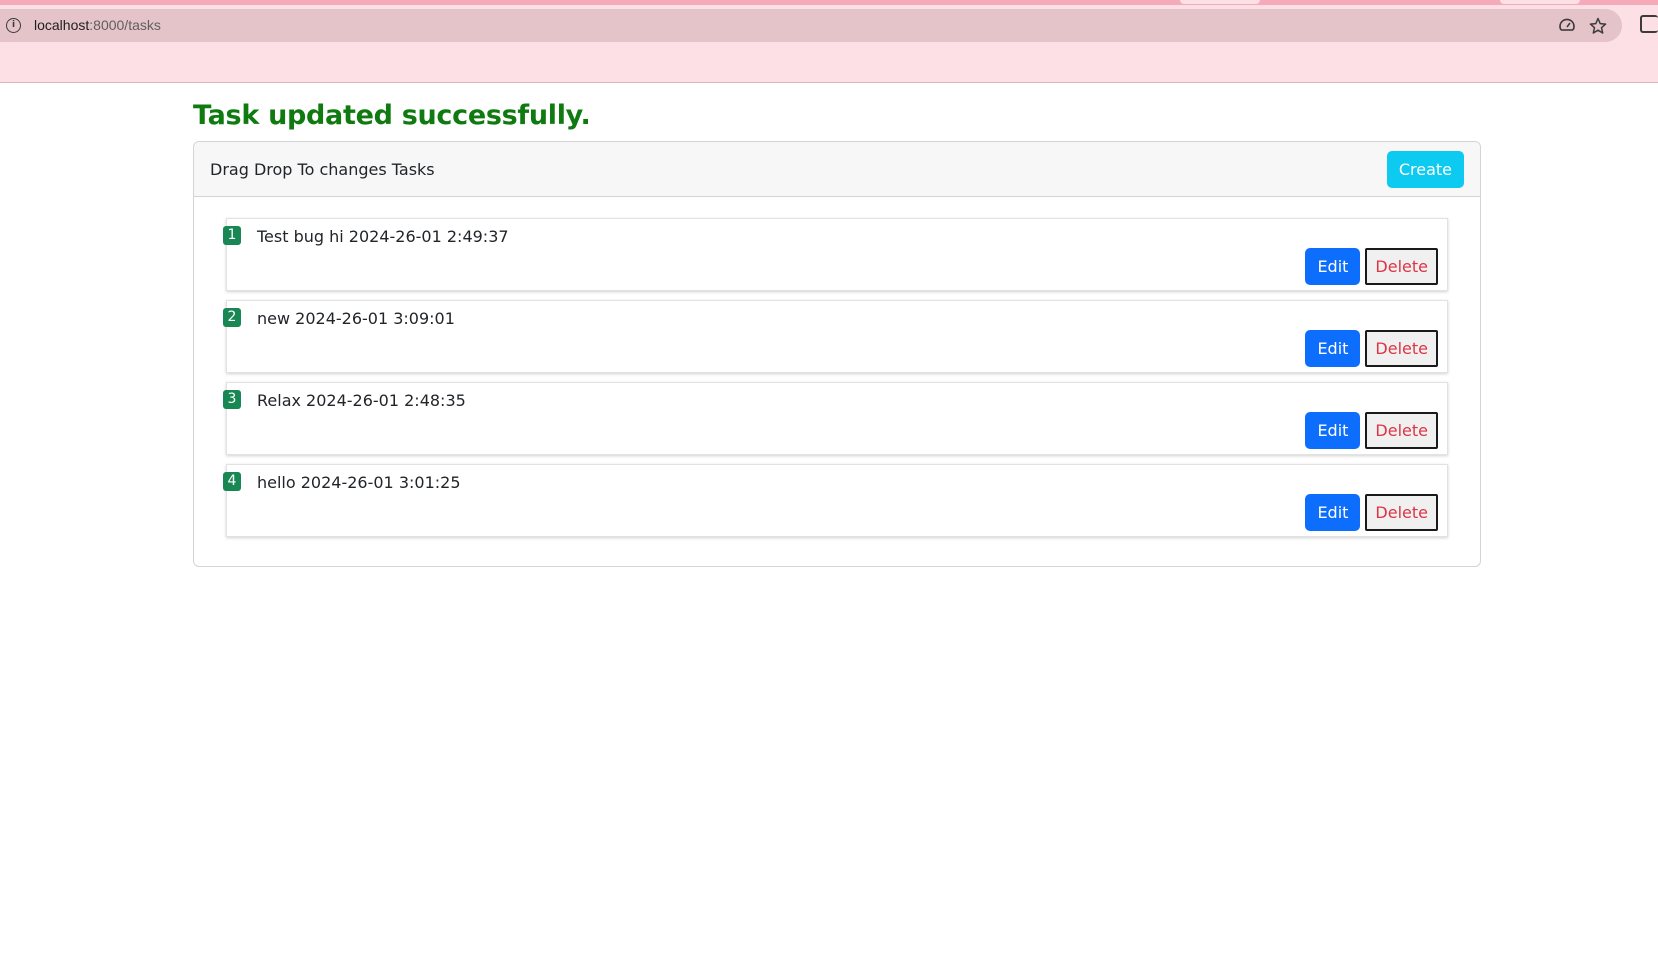  What do you see at coordinates (232, 317) in the screenshot?
I see `task-order-badge: 2` at bounding box center [232, 317].